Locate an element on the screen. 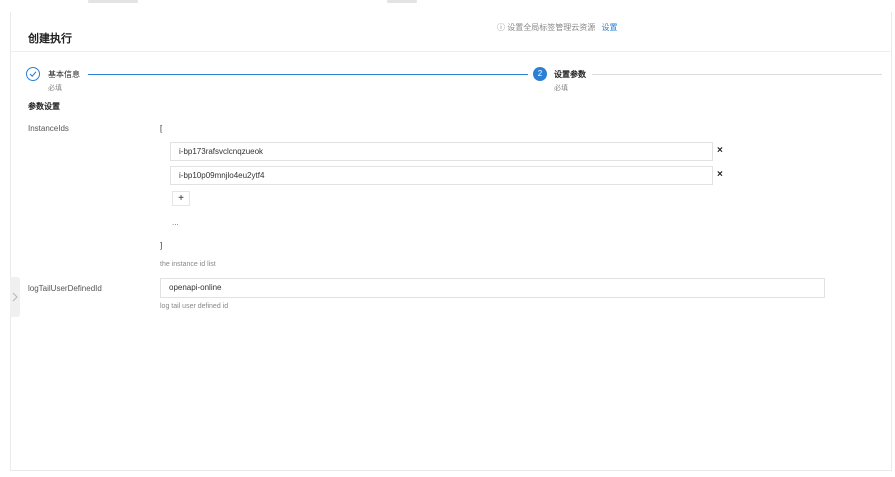 Image resolution: width=895 pixels, height=477 pixels. sidebar-expand-handle is located at coordinates (15, 297).